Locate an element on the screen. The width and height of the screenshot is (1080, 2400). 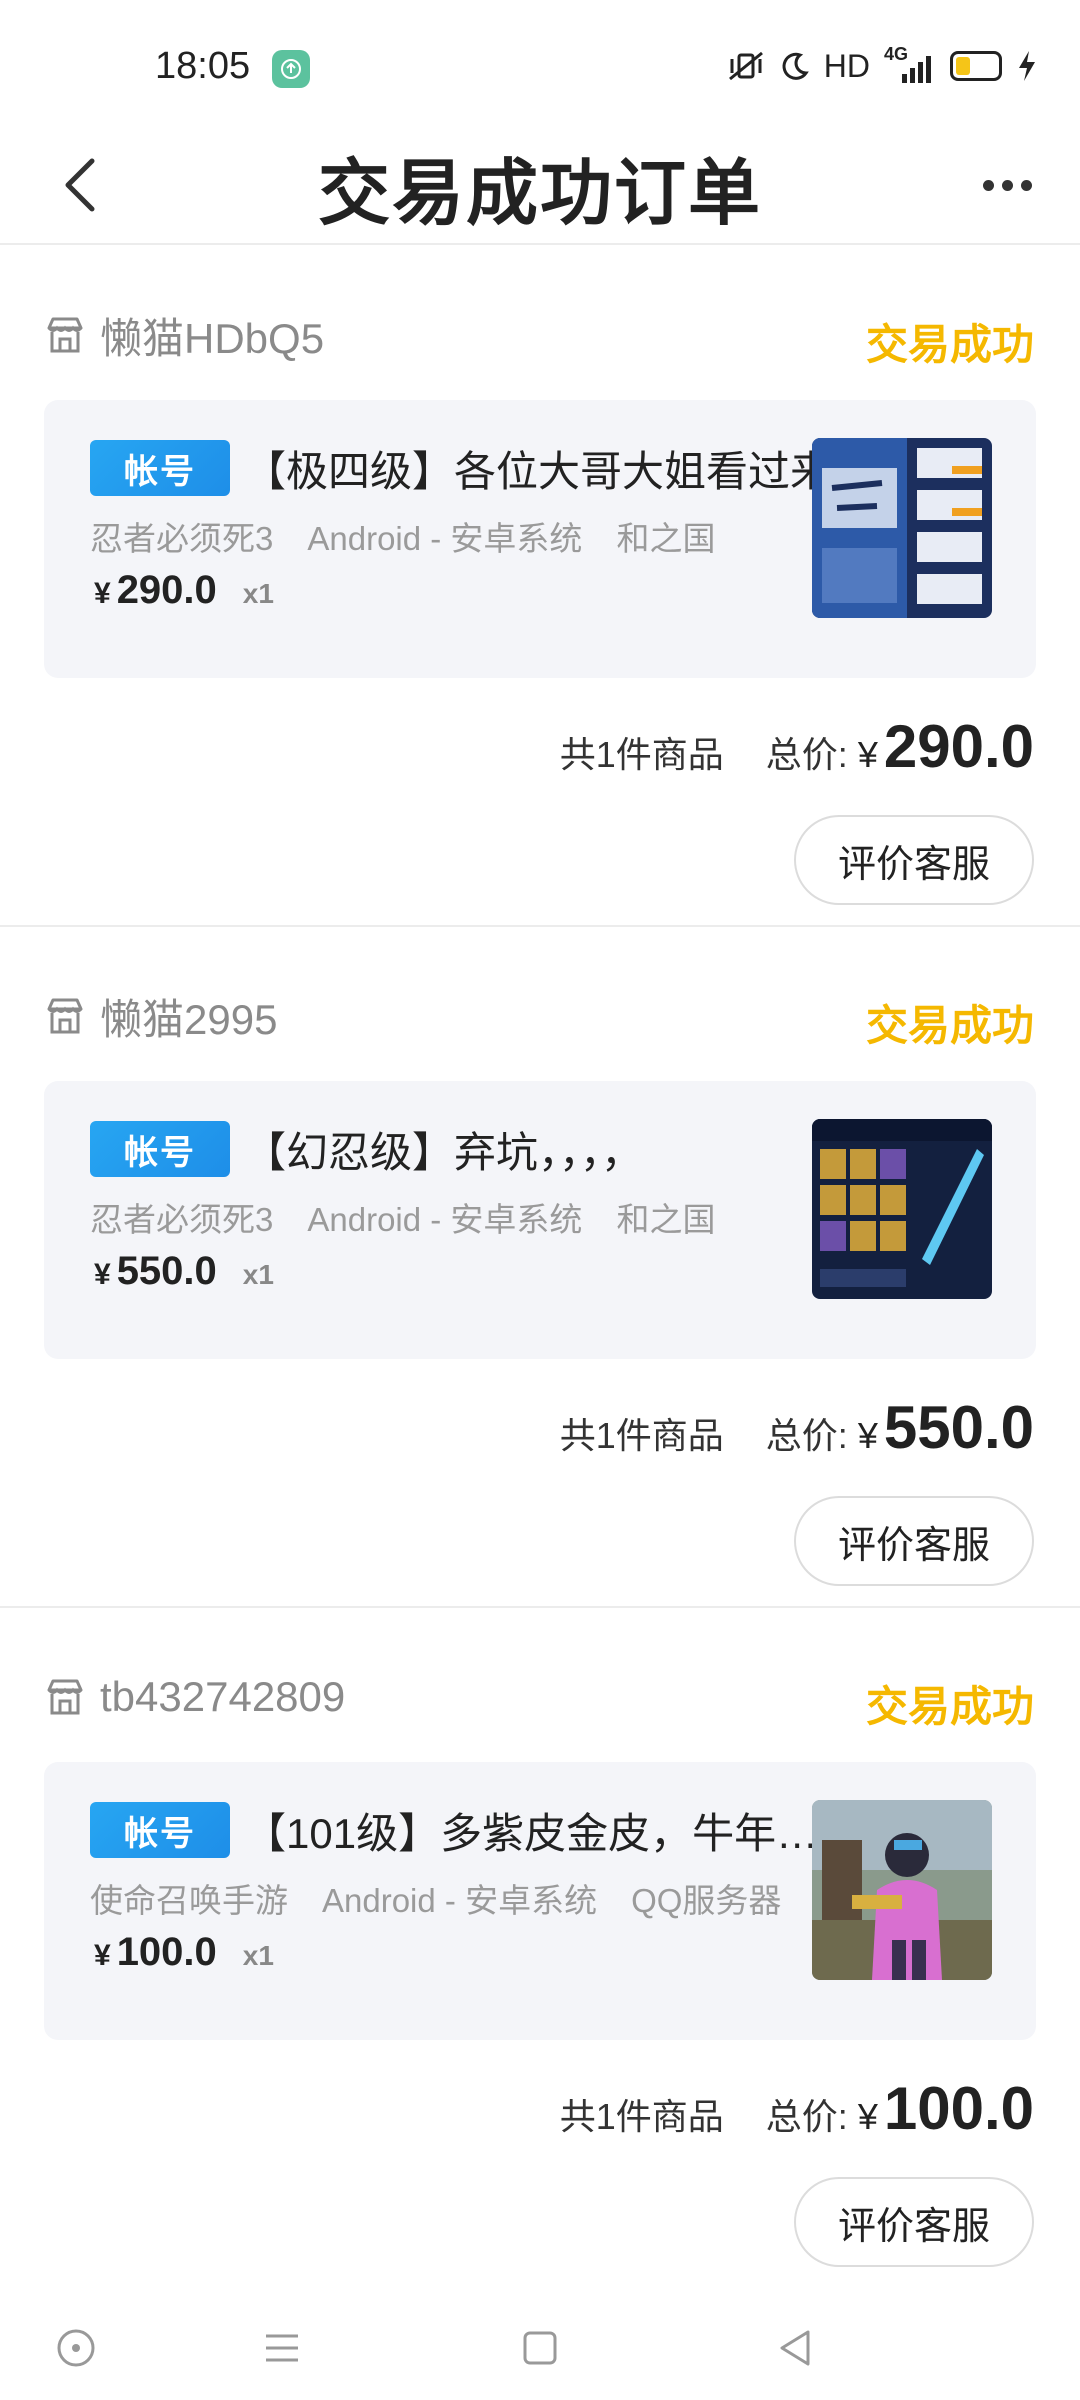
status-icons: HD 4G is located at coordinates (882, 66).